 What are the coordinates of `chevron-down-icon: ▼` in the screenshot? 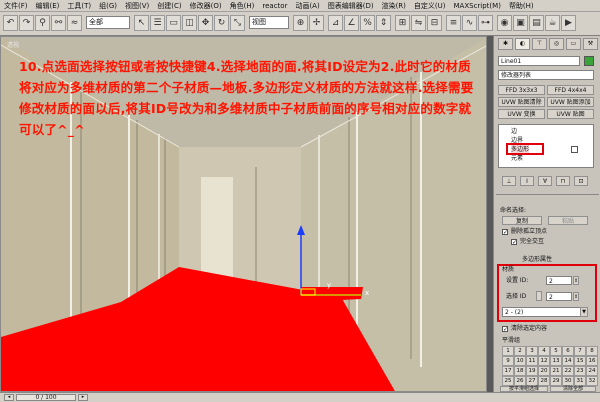 It's located at (584, 312).